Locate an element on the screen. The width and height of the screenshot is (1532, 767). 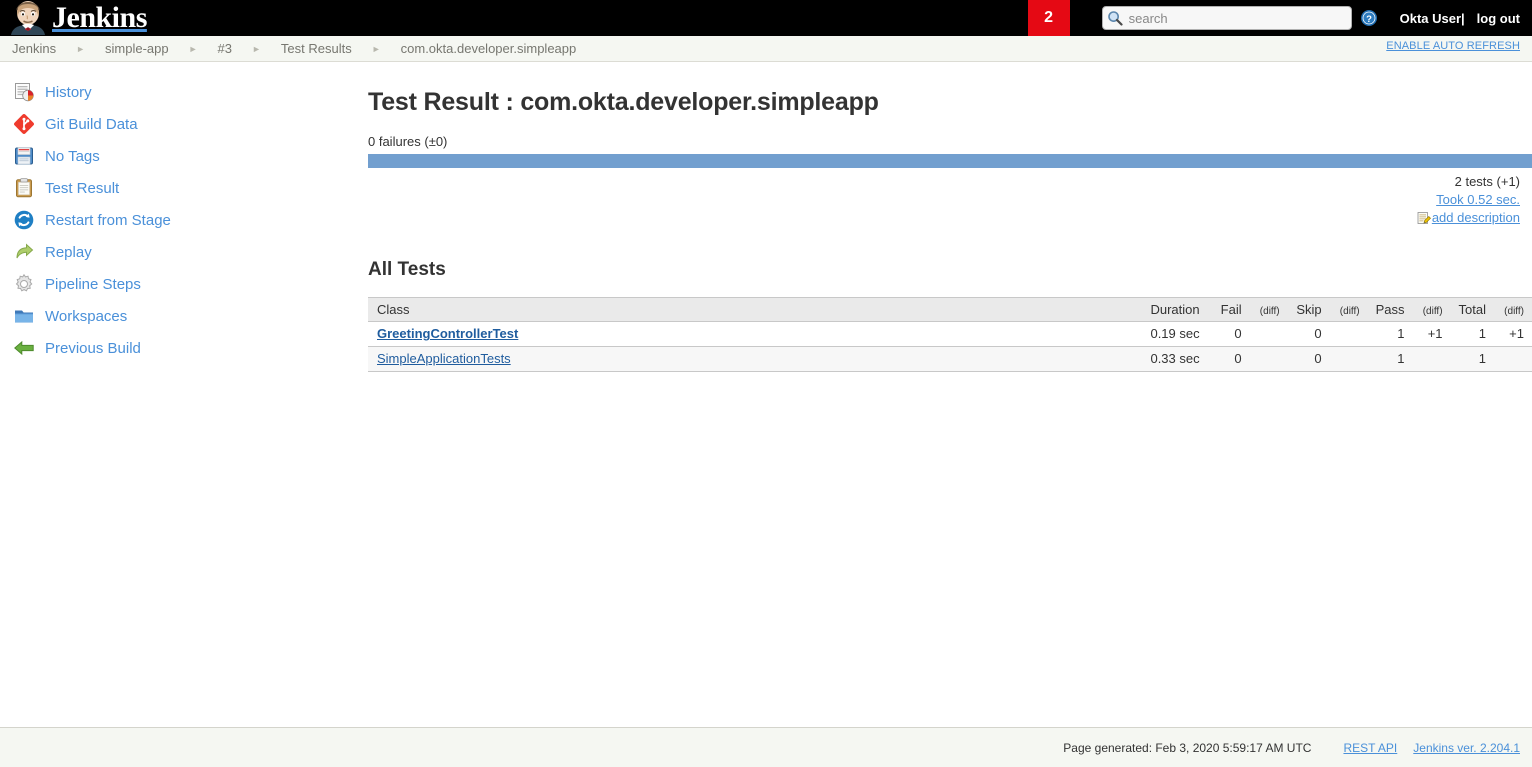
breadcrumb-item-jenkins: Jenkins is located at coordinates (34, 48).